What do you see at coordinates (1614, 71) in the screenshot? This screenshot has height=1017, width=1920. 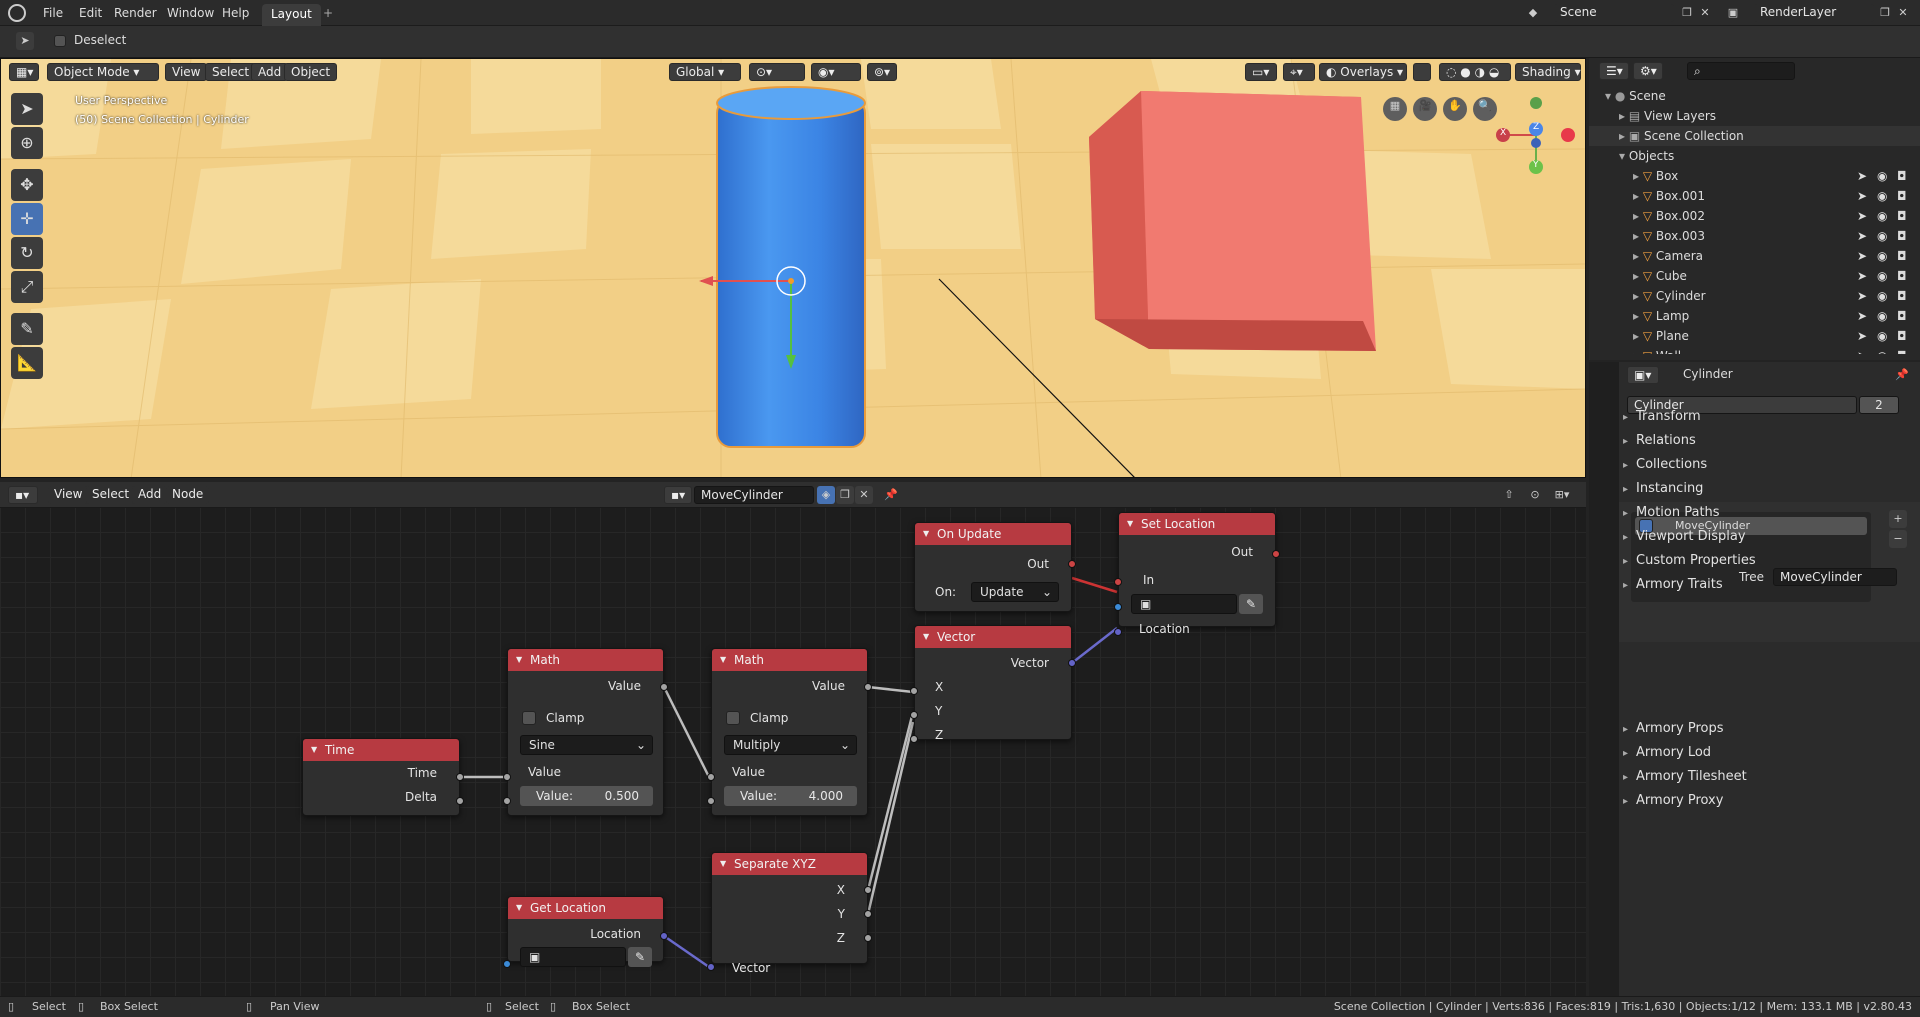 I see `outliner-type-dropdown: ☰▾` at bounding box center [1614, 71].